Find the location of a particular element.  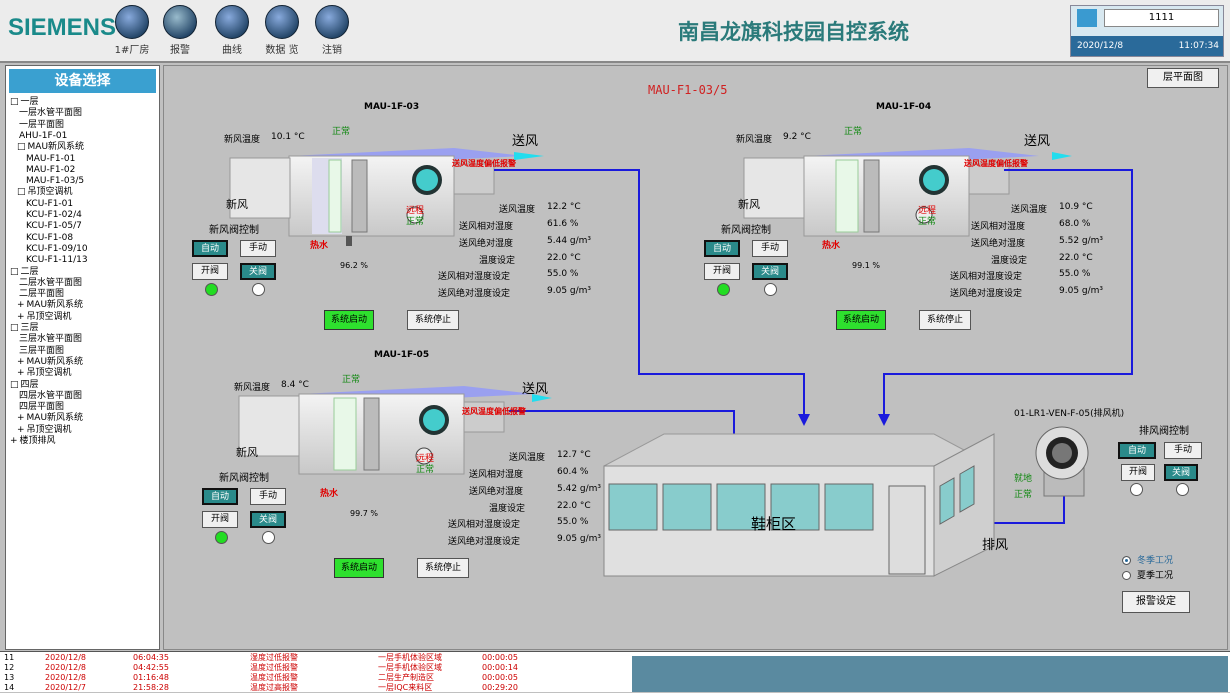

sidebar-item: MAU-F1-01 is located at coordinates (49, 159).